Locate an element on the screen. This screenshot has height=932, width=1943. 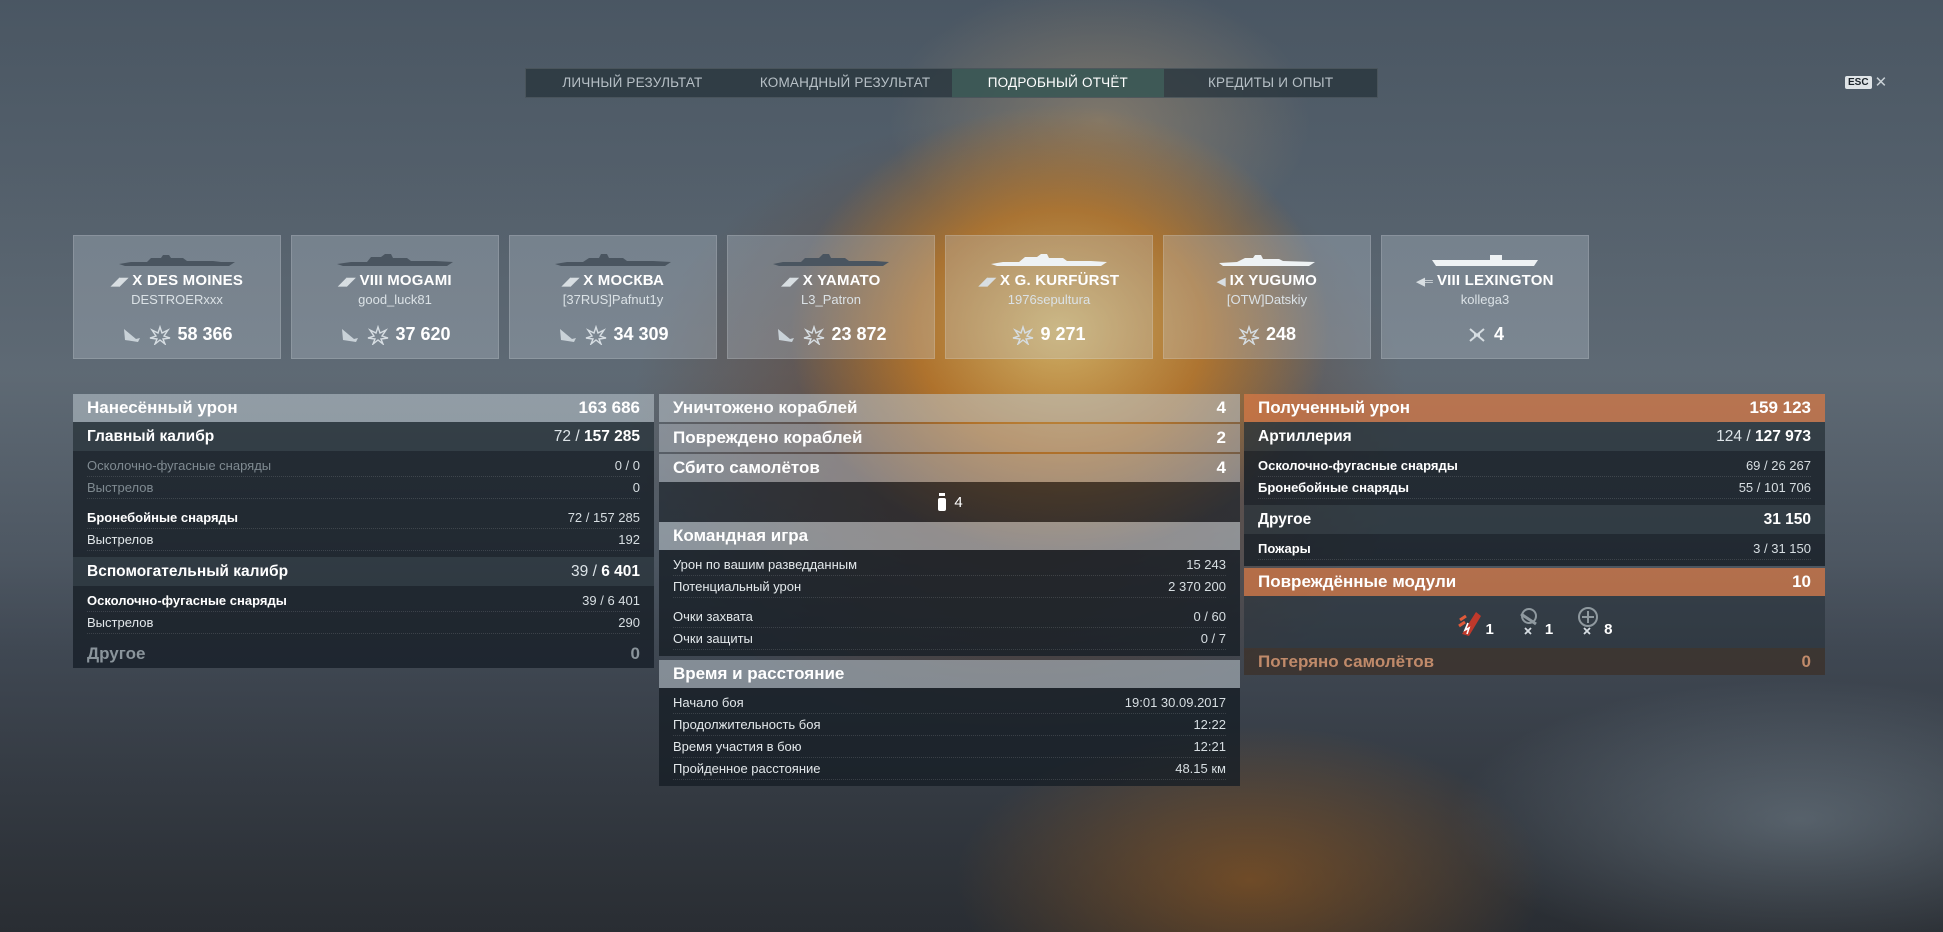
module-icons-row: 1 1 8 is located at coordinates (1534, 622).